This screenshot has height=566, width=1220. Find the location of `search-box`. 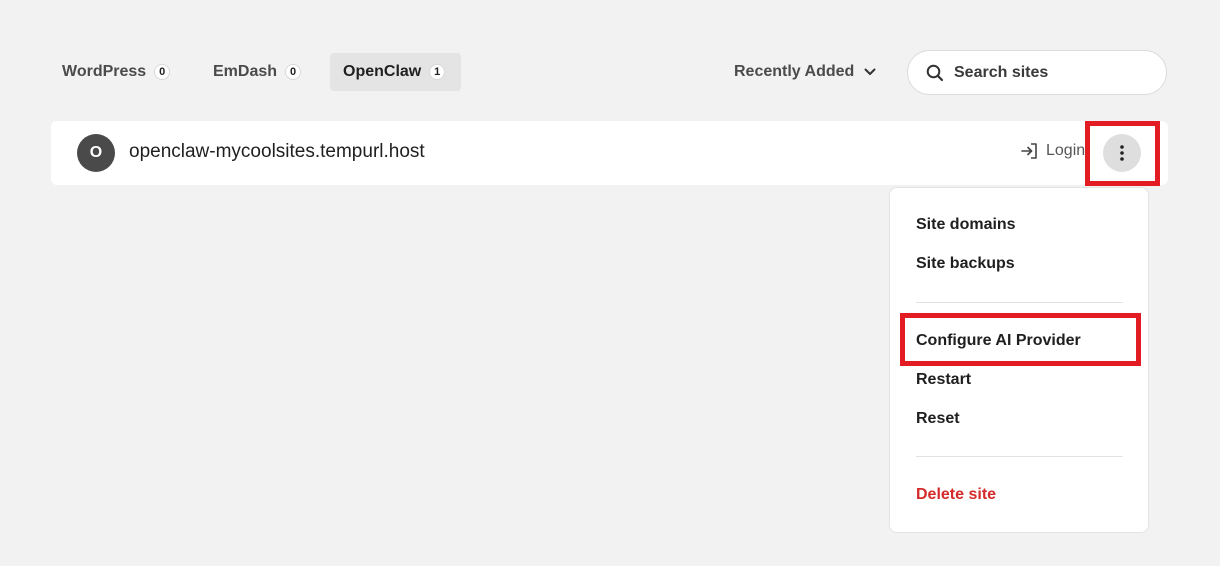

search-box is located at coordinates (1037, 72).